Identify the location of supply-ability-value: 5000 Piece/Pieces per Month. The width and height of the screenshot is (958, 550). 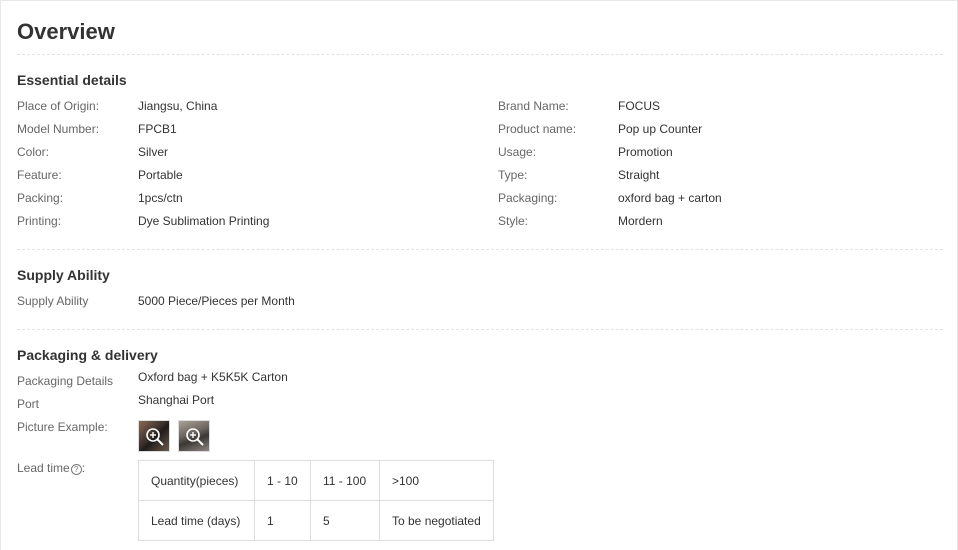
(216, 301).